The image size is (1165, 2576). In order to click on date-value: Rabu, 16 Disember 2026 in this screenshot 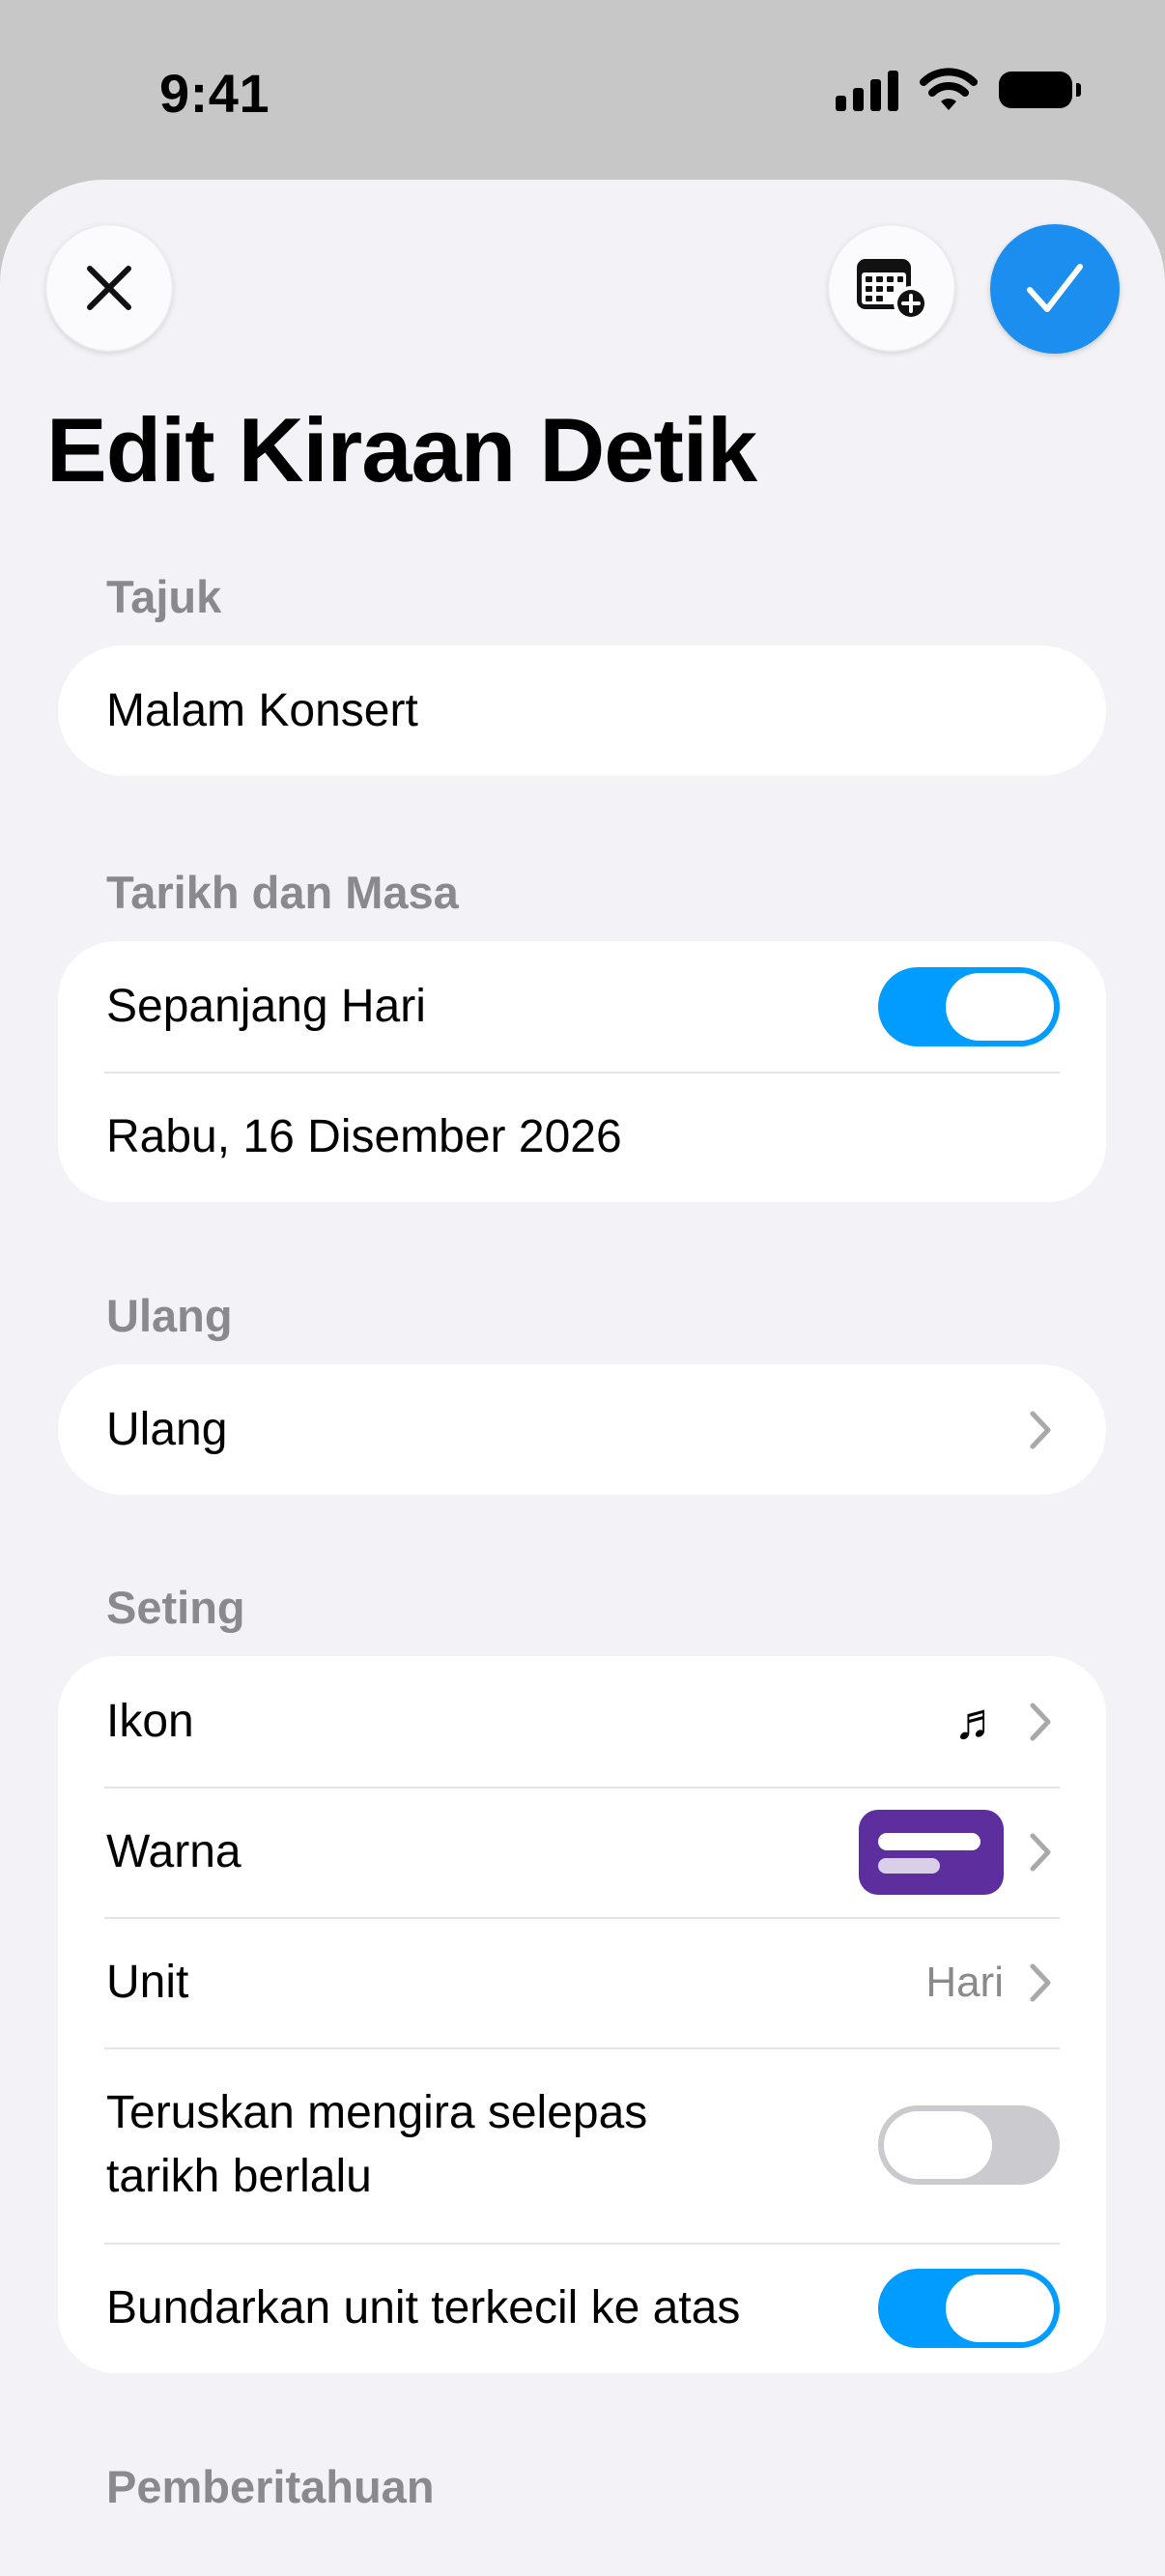, I will do `click(364, 1136)`.